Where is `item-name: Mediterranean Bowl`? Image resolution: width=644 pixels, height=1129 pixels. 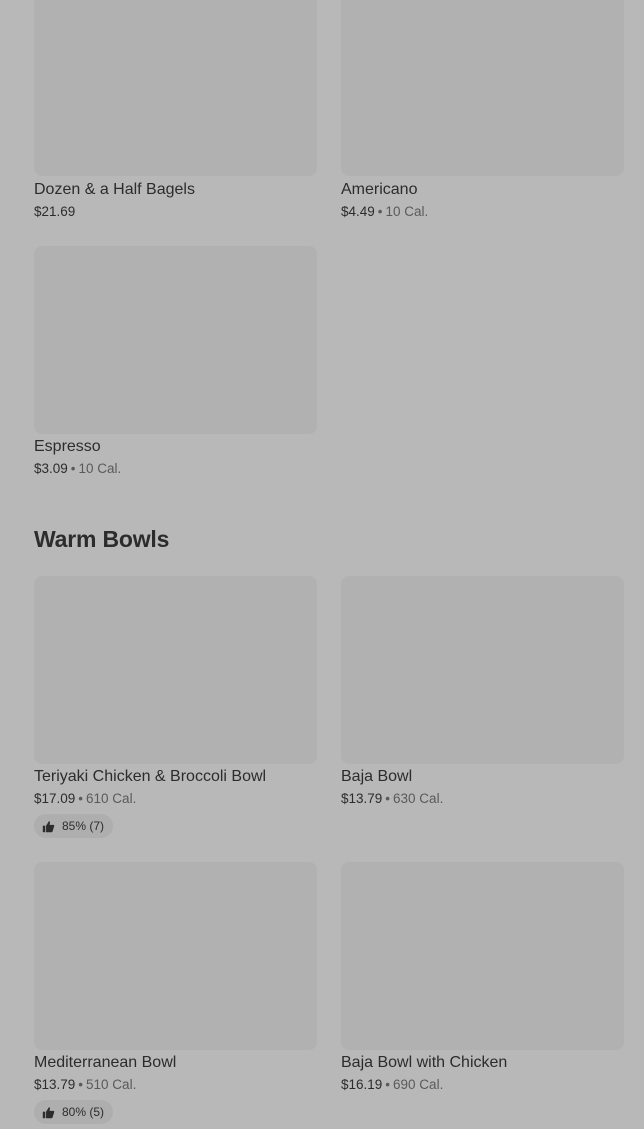
item-name: Mediterranean Bowl is located at coordinates (175, 1063).